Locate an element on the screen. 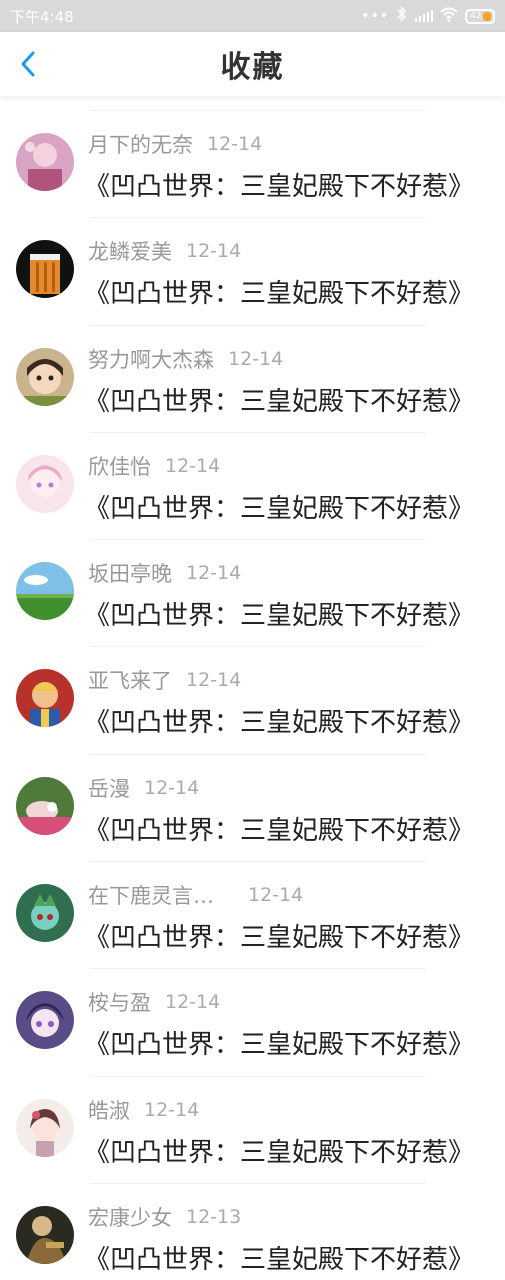 Image resolution: width=505 pixels, height=1280 pixels. nav-bar: 收藏 is located at coordinates (252, 64).